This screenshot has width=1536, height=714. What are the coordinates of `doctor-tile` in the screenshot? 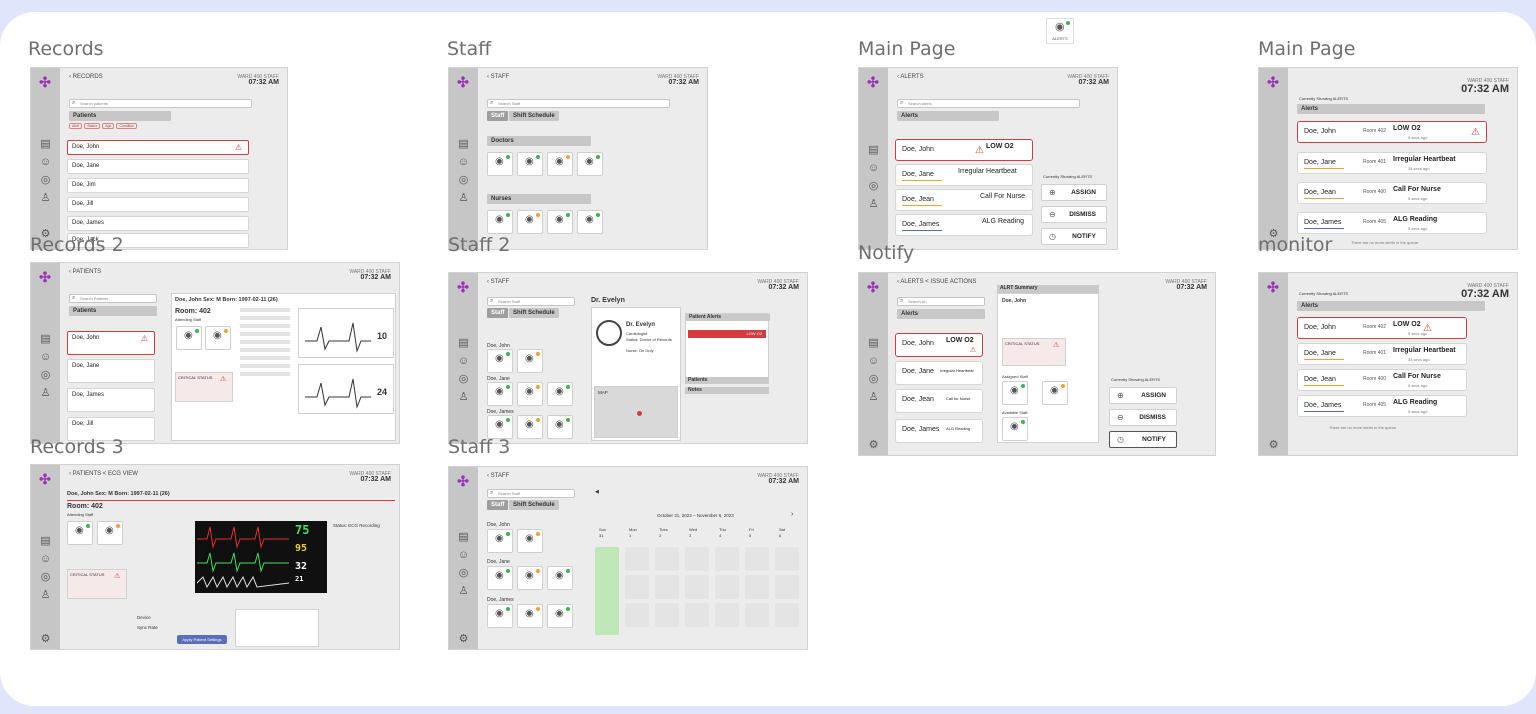 It's located at (110, 533).